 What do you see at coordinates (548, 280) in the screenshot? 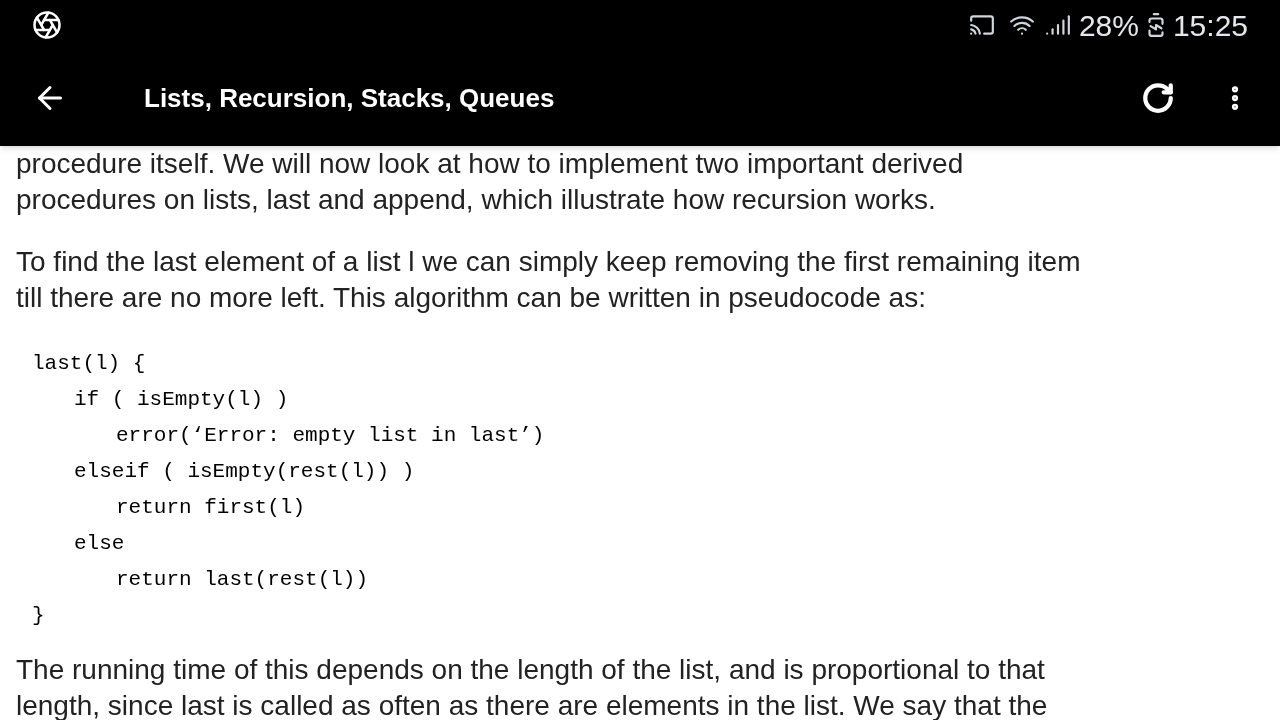
I see `paragraph: To find the last element of a list l we can simply keep removing the first remaining item till there are no more left. This algorithm can be written in pseudocode as:` at bounding box center [548, 280].